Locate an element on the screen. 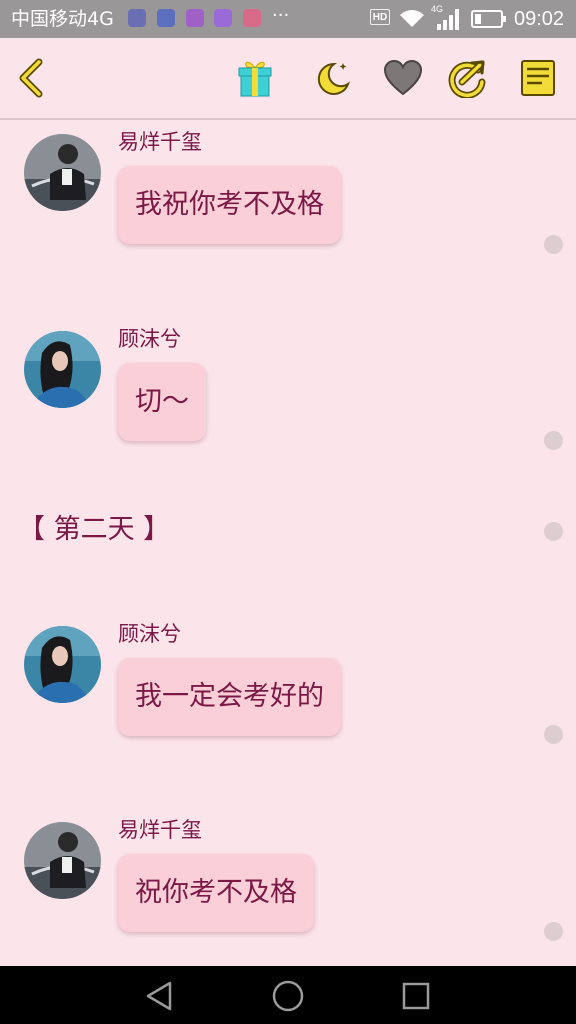 The image size is (576, 1024). navigation-bar is located at coordinates (288, 995).